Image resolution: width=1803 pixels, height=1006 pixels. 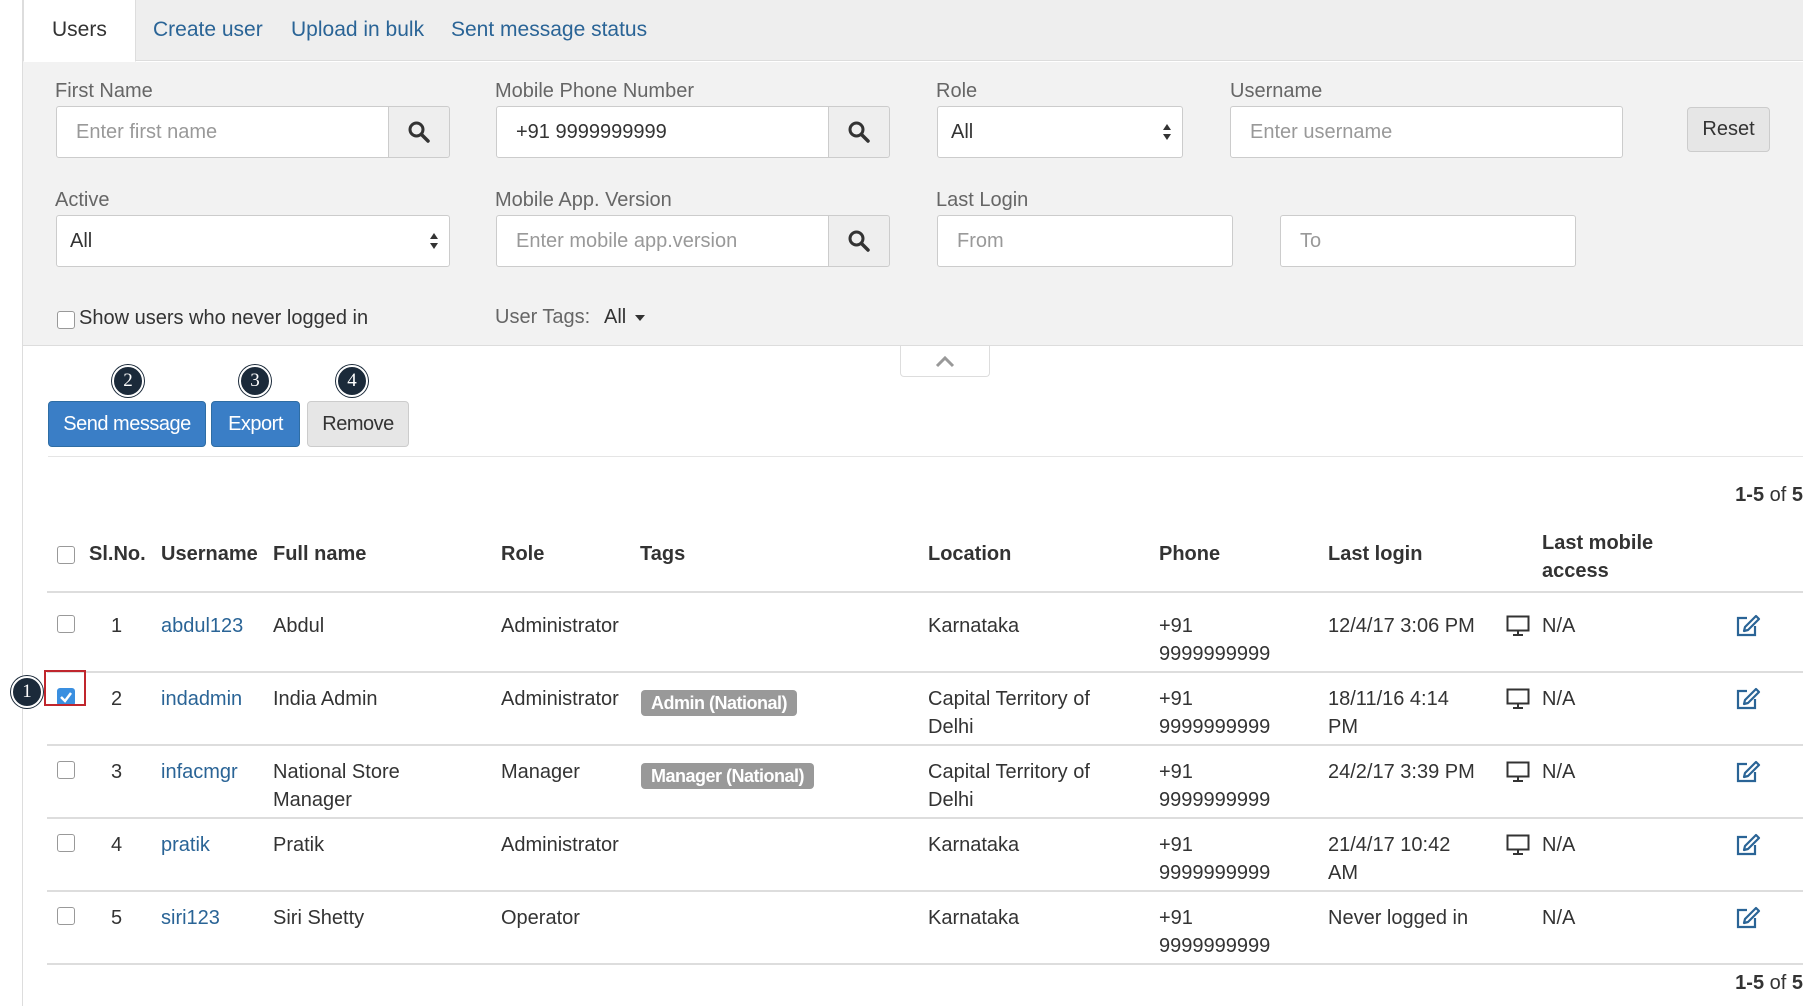 I want to click on cell-username-link: indadmin, so click(x=201, y=699).